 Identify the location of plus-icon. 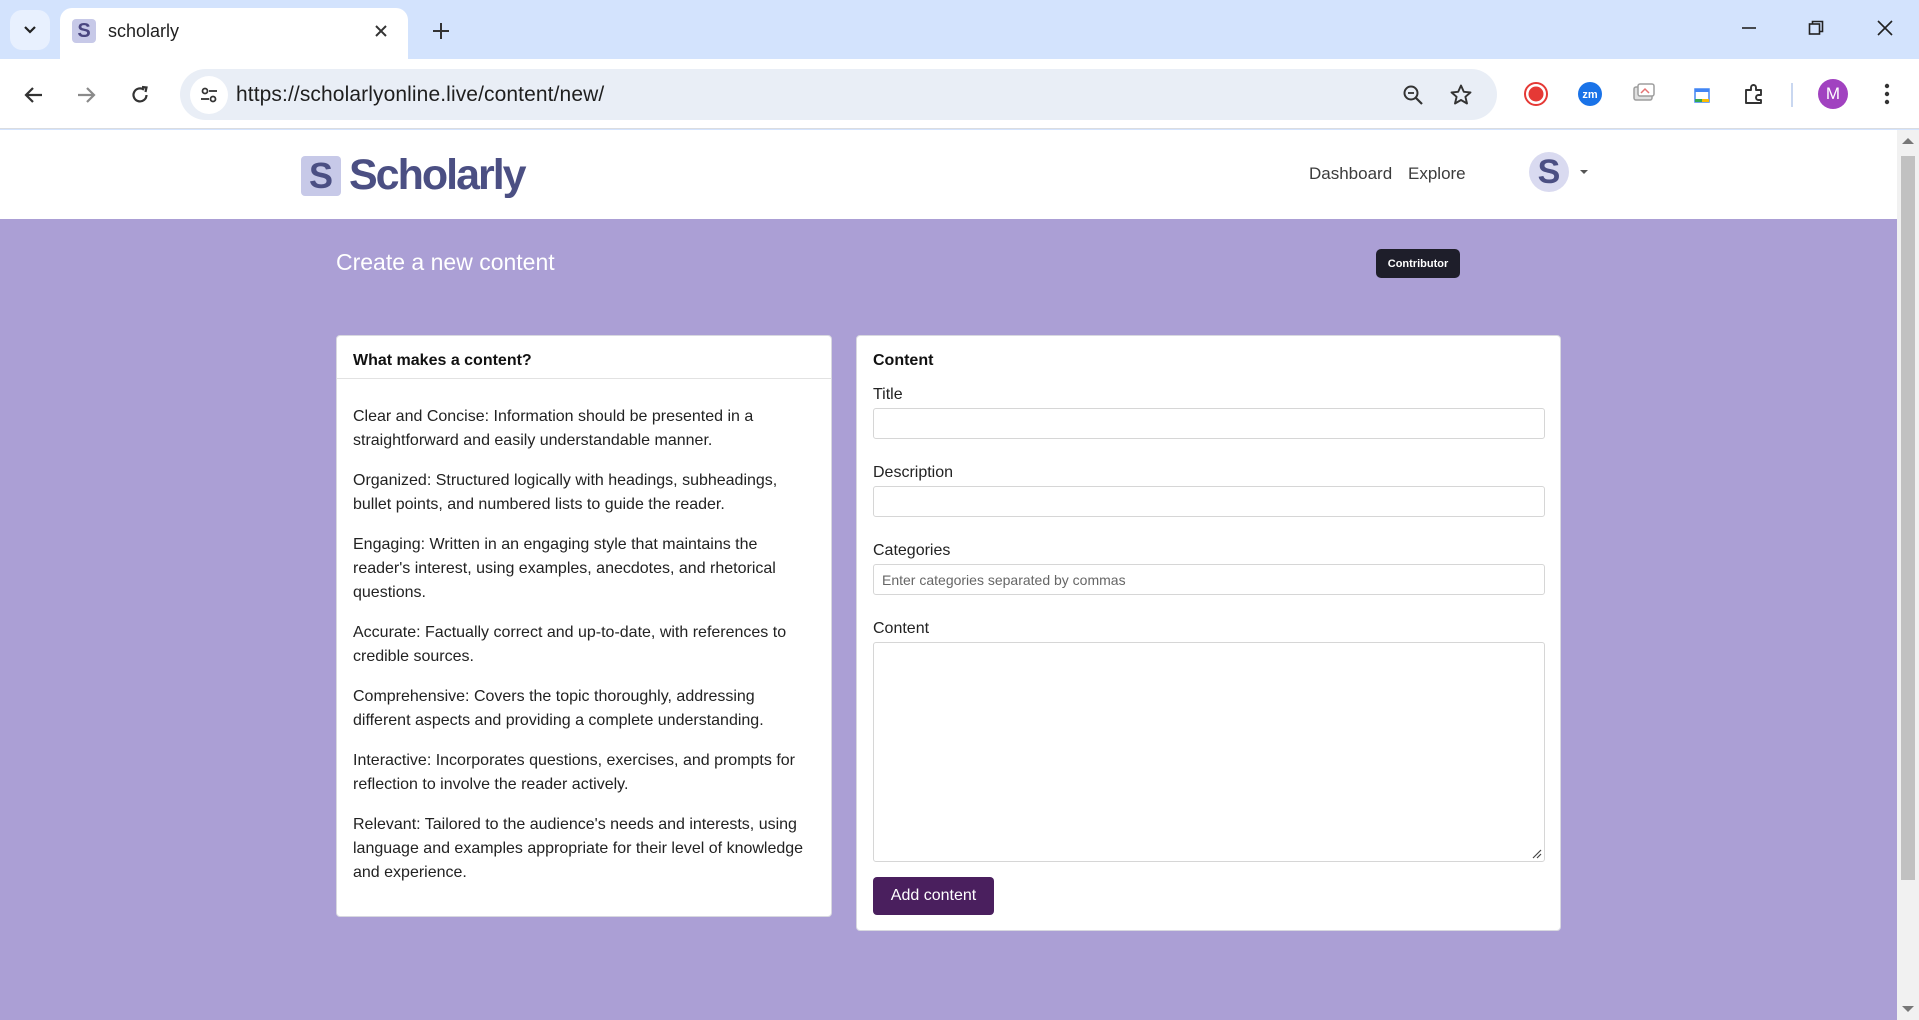
(441, 31).